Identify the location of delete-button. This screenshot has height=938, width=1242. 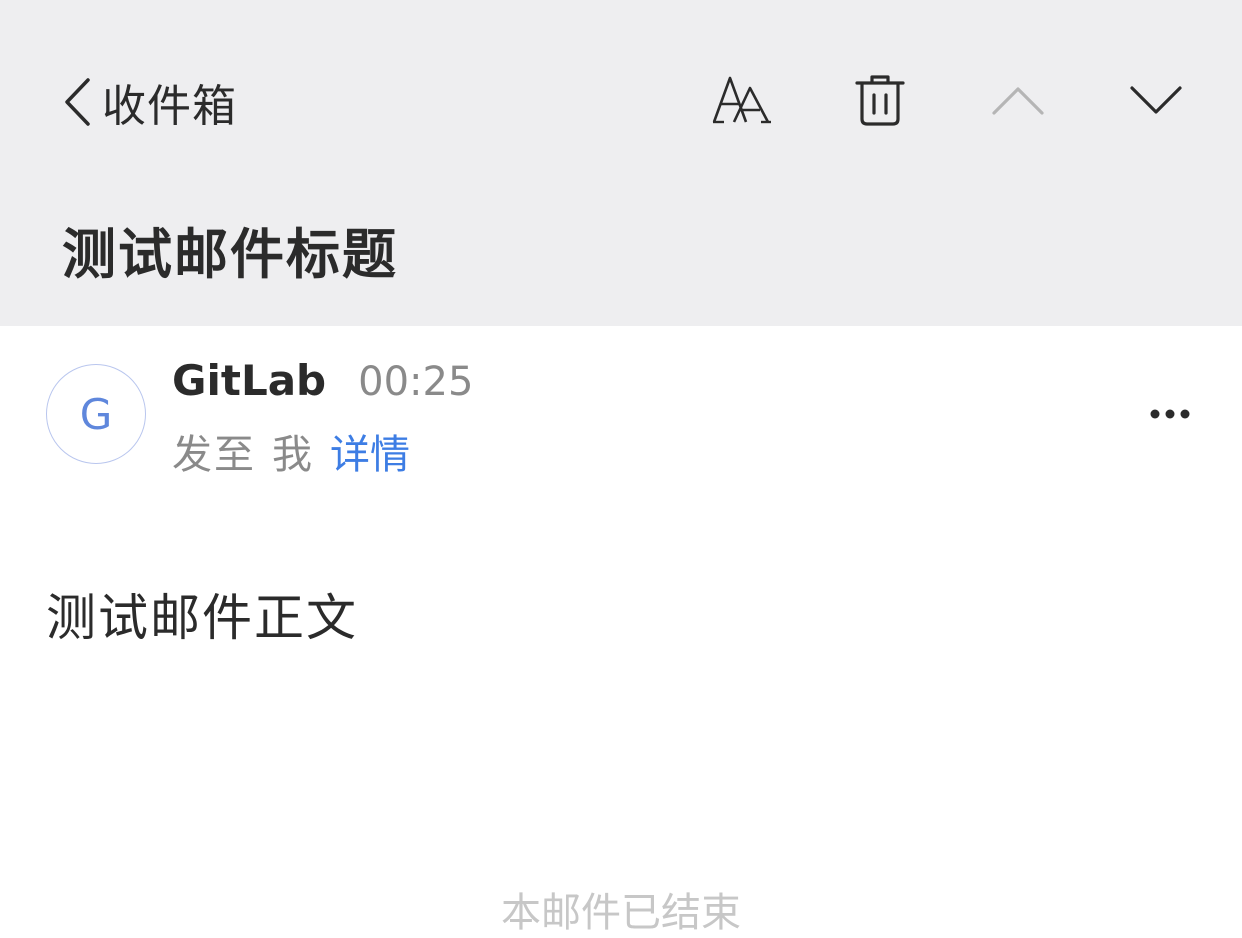
(880, 102).